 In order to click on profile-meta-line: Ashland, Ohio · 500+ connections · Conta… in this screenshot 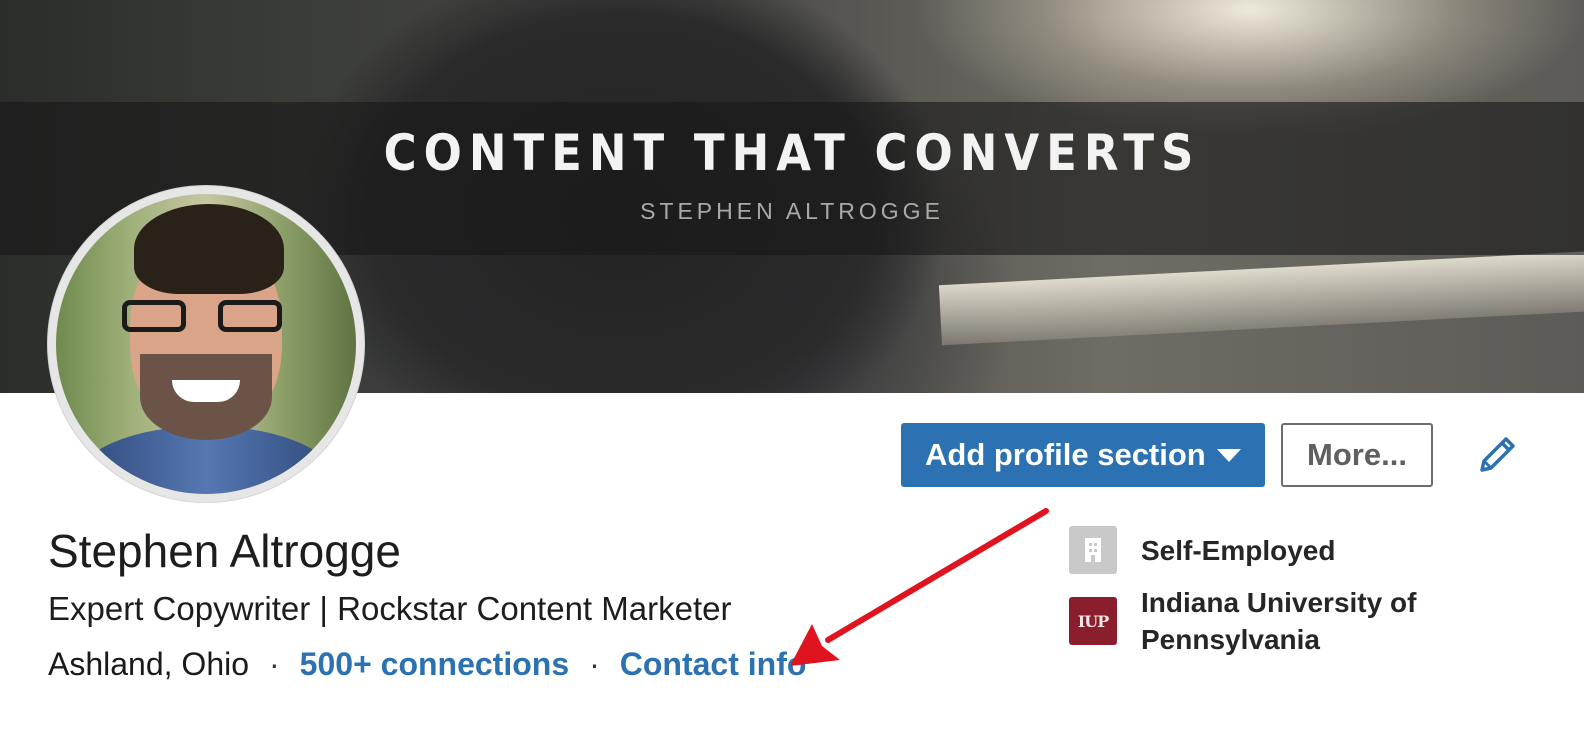, I will do `click(427, 664)`.